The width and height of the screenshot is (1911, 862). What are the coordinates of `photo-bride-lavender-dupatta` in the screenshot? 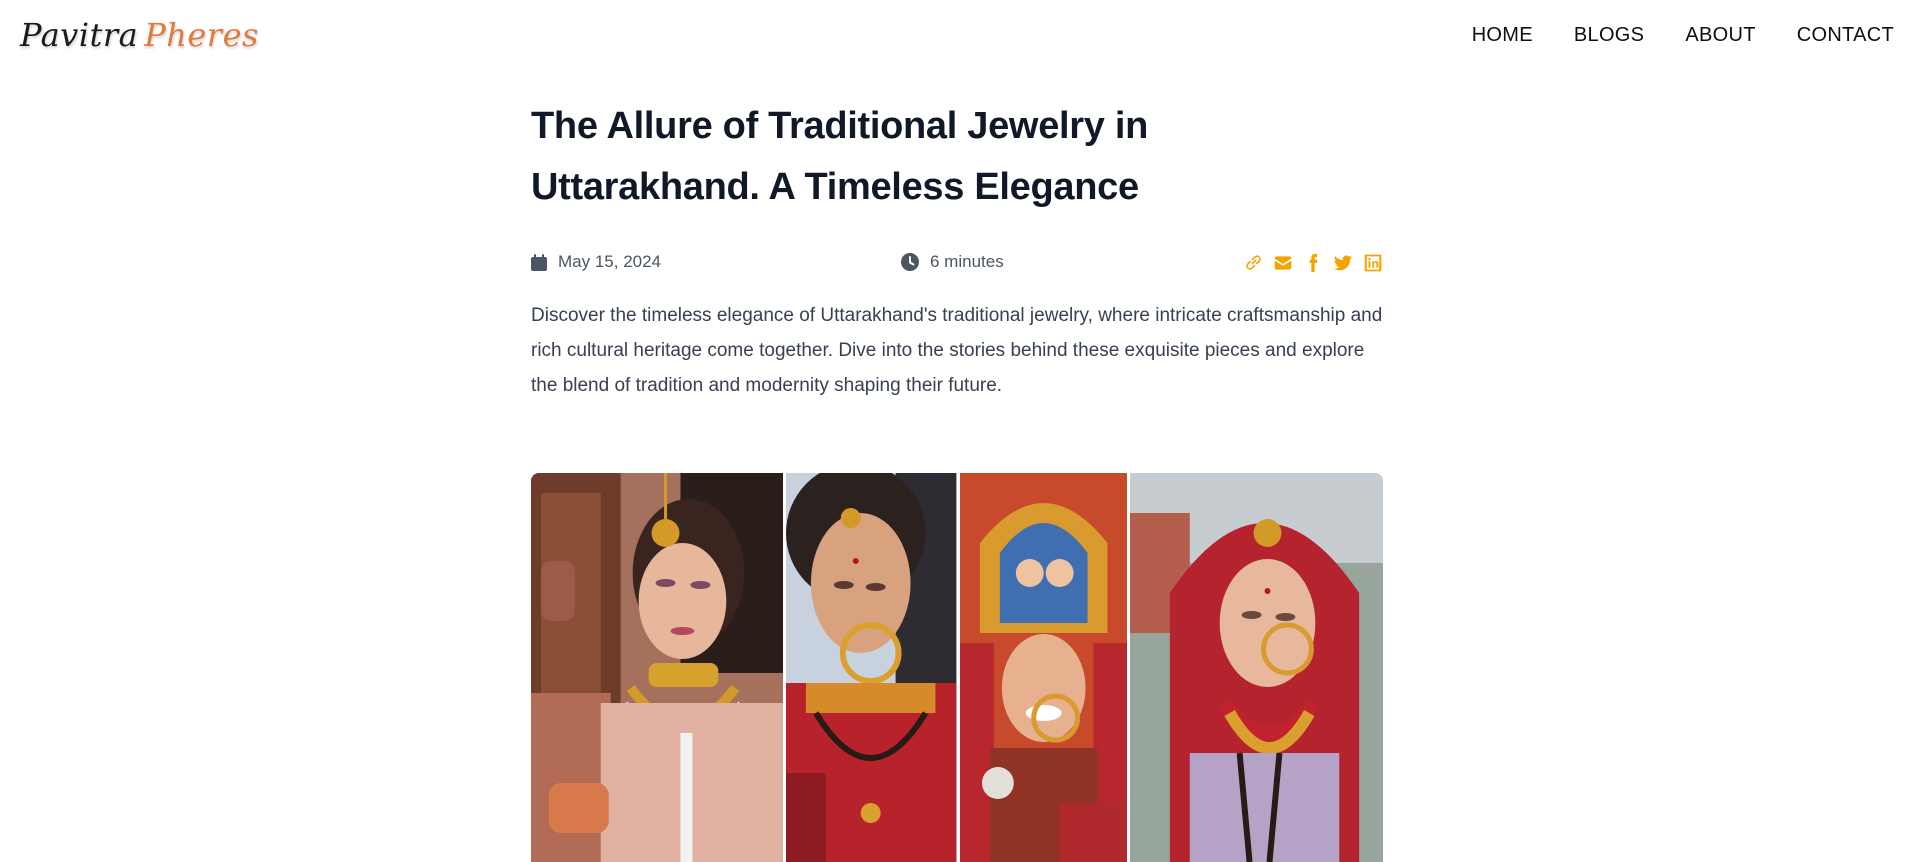 It's located at (1256, 667).